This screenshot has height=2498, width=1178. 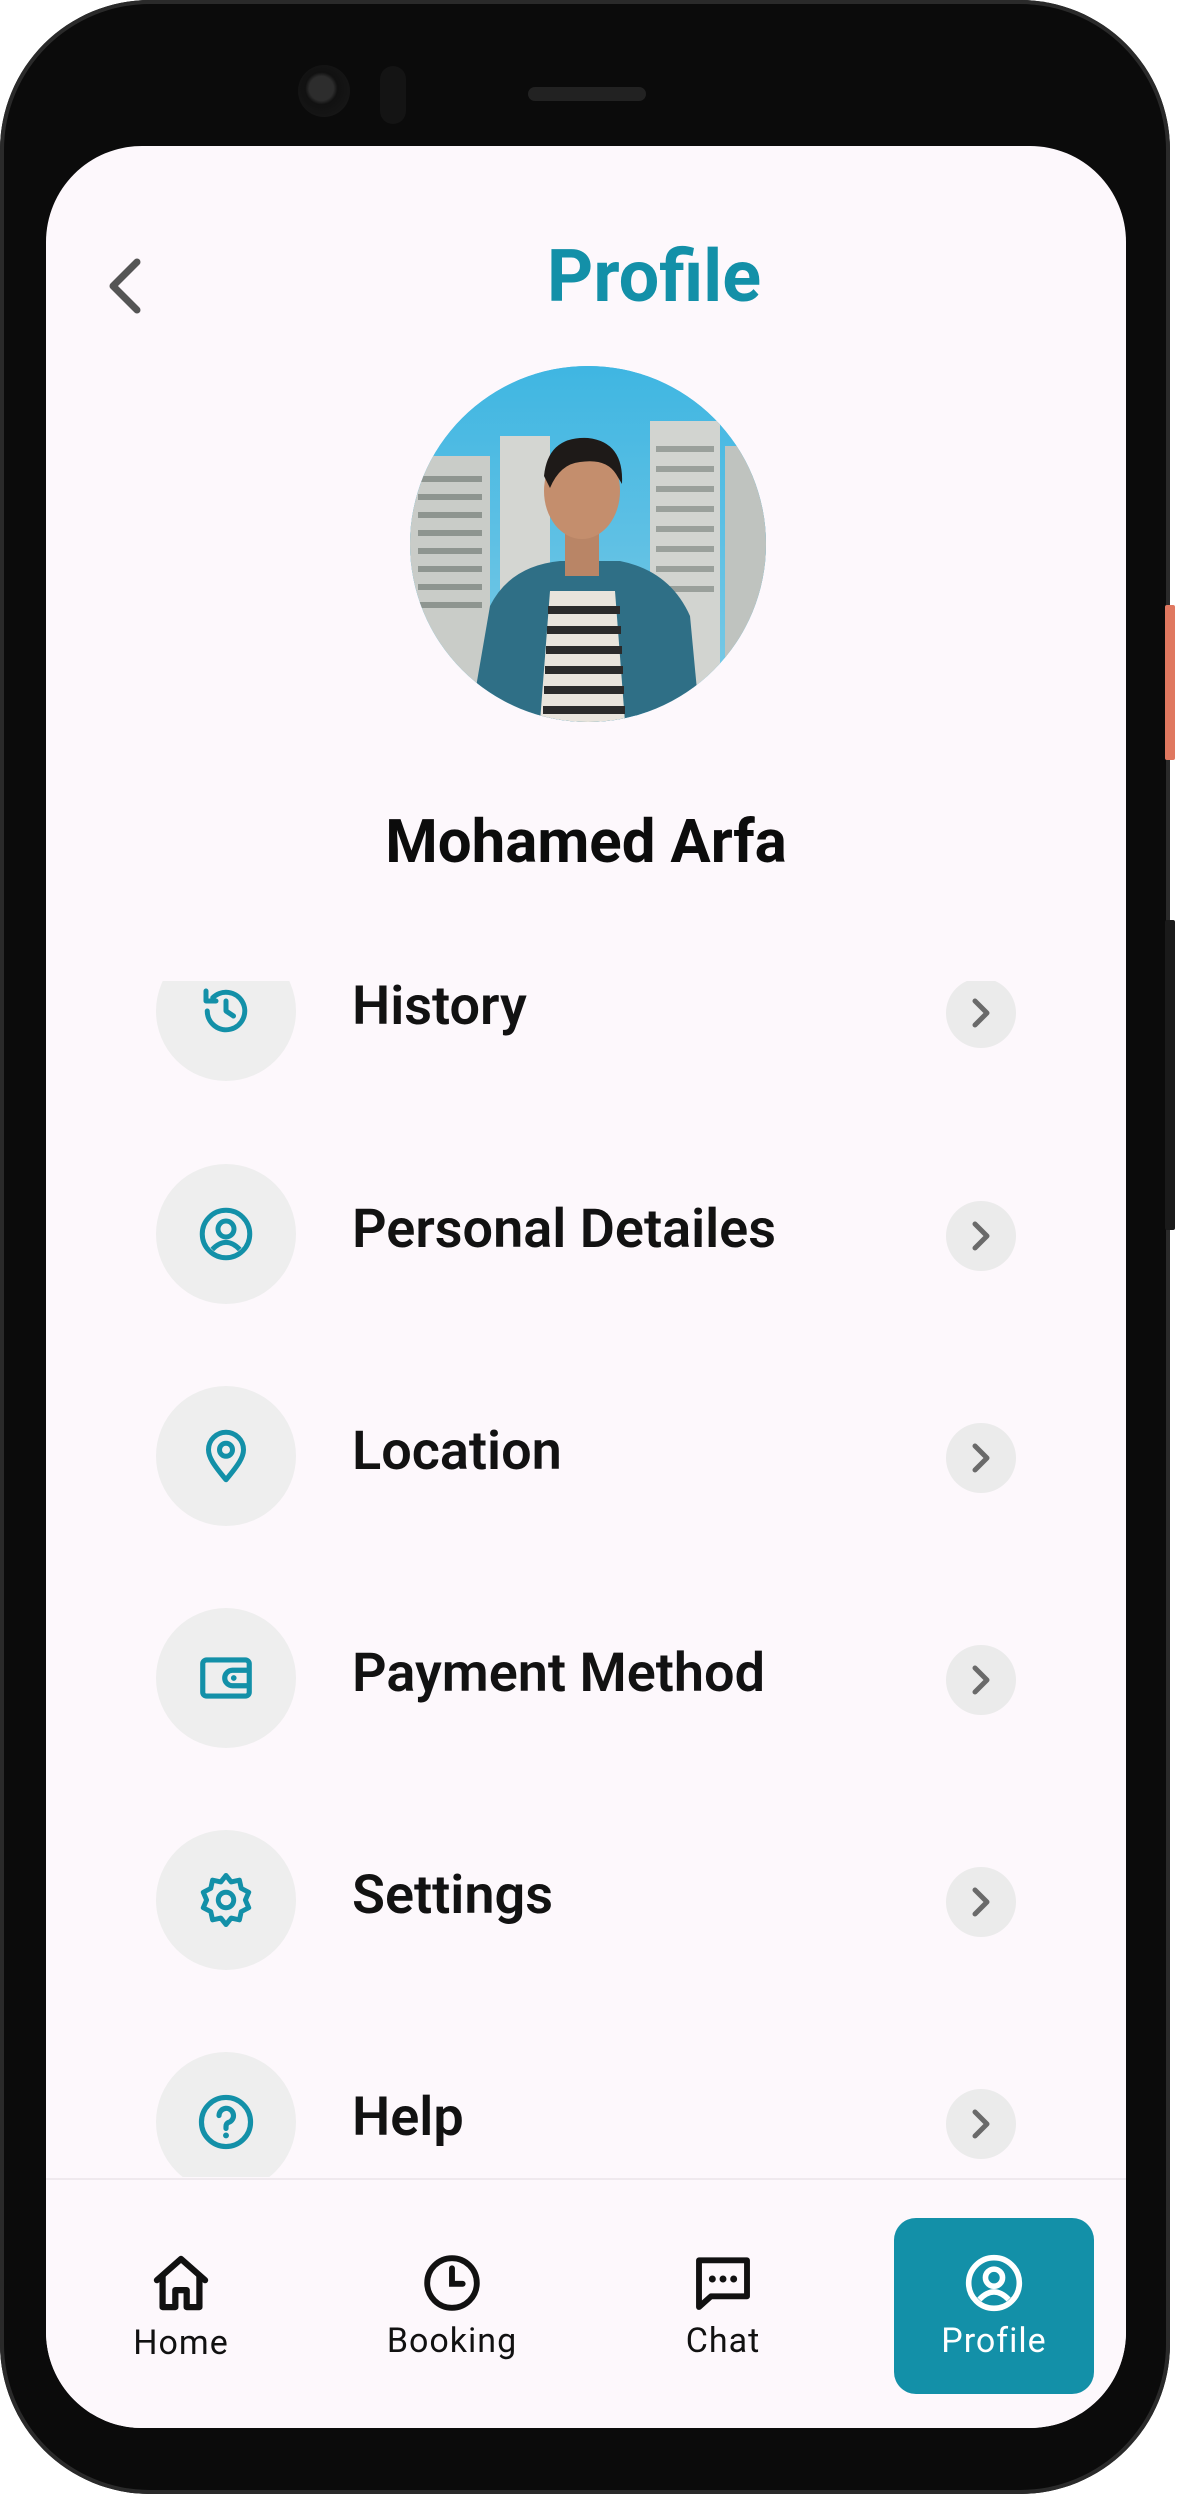 I want to click on nav-item-chat: Chat, so click(x=723, y=2306).